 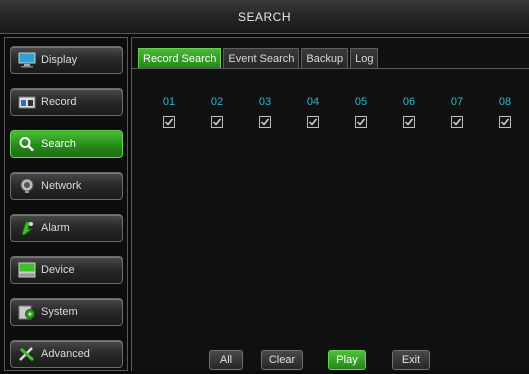 I want to click on title-bar: SEARCH, so click(x=264, y=17).